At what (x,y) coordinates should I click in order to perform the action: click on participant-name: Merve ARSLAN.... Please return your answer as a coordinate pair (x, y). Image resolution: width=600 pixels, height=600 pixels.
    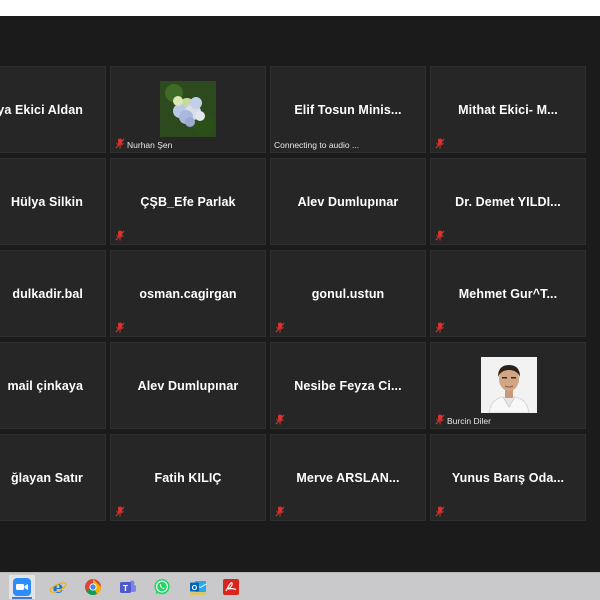
    Looking at the image, I should click on (348, 477).